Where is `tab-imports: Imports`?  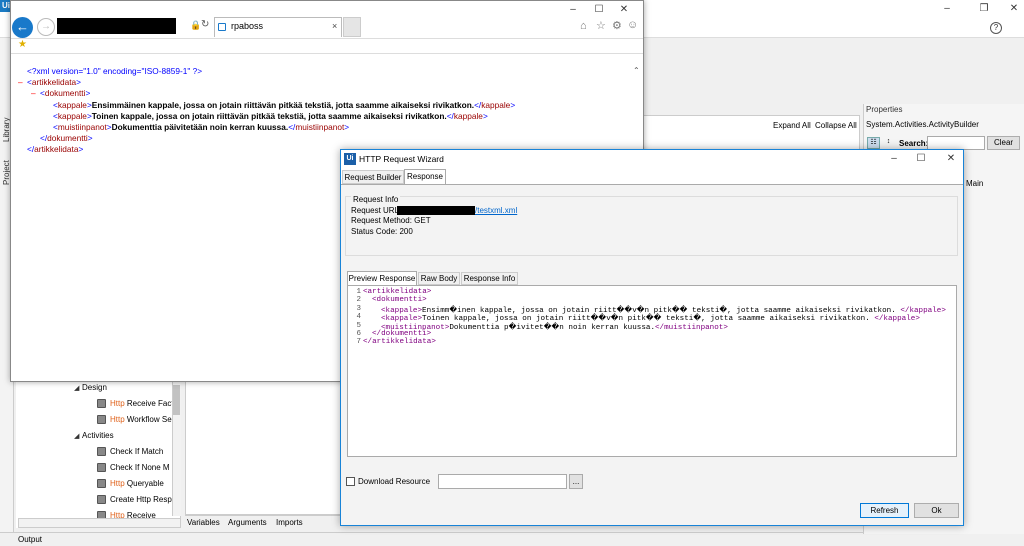 tab-imports: Imports is located at coordinates (289, 523).